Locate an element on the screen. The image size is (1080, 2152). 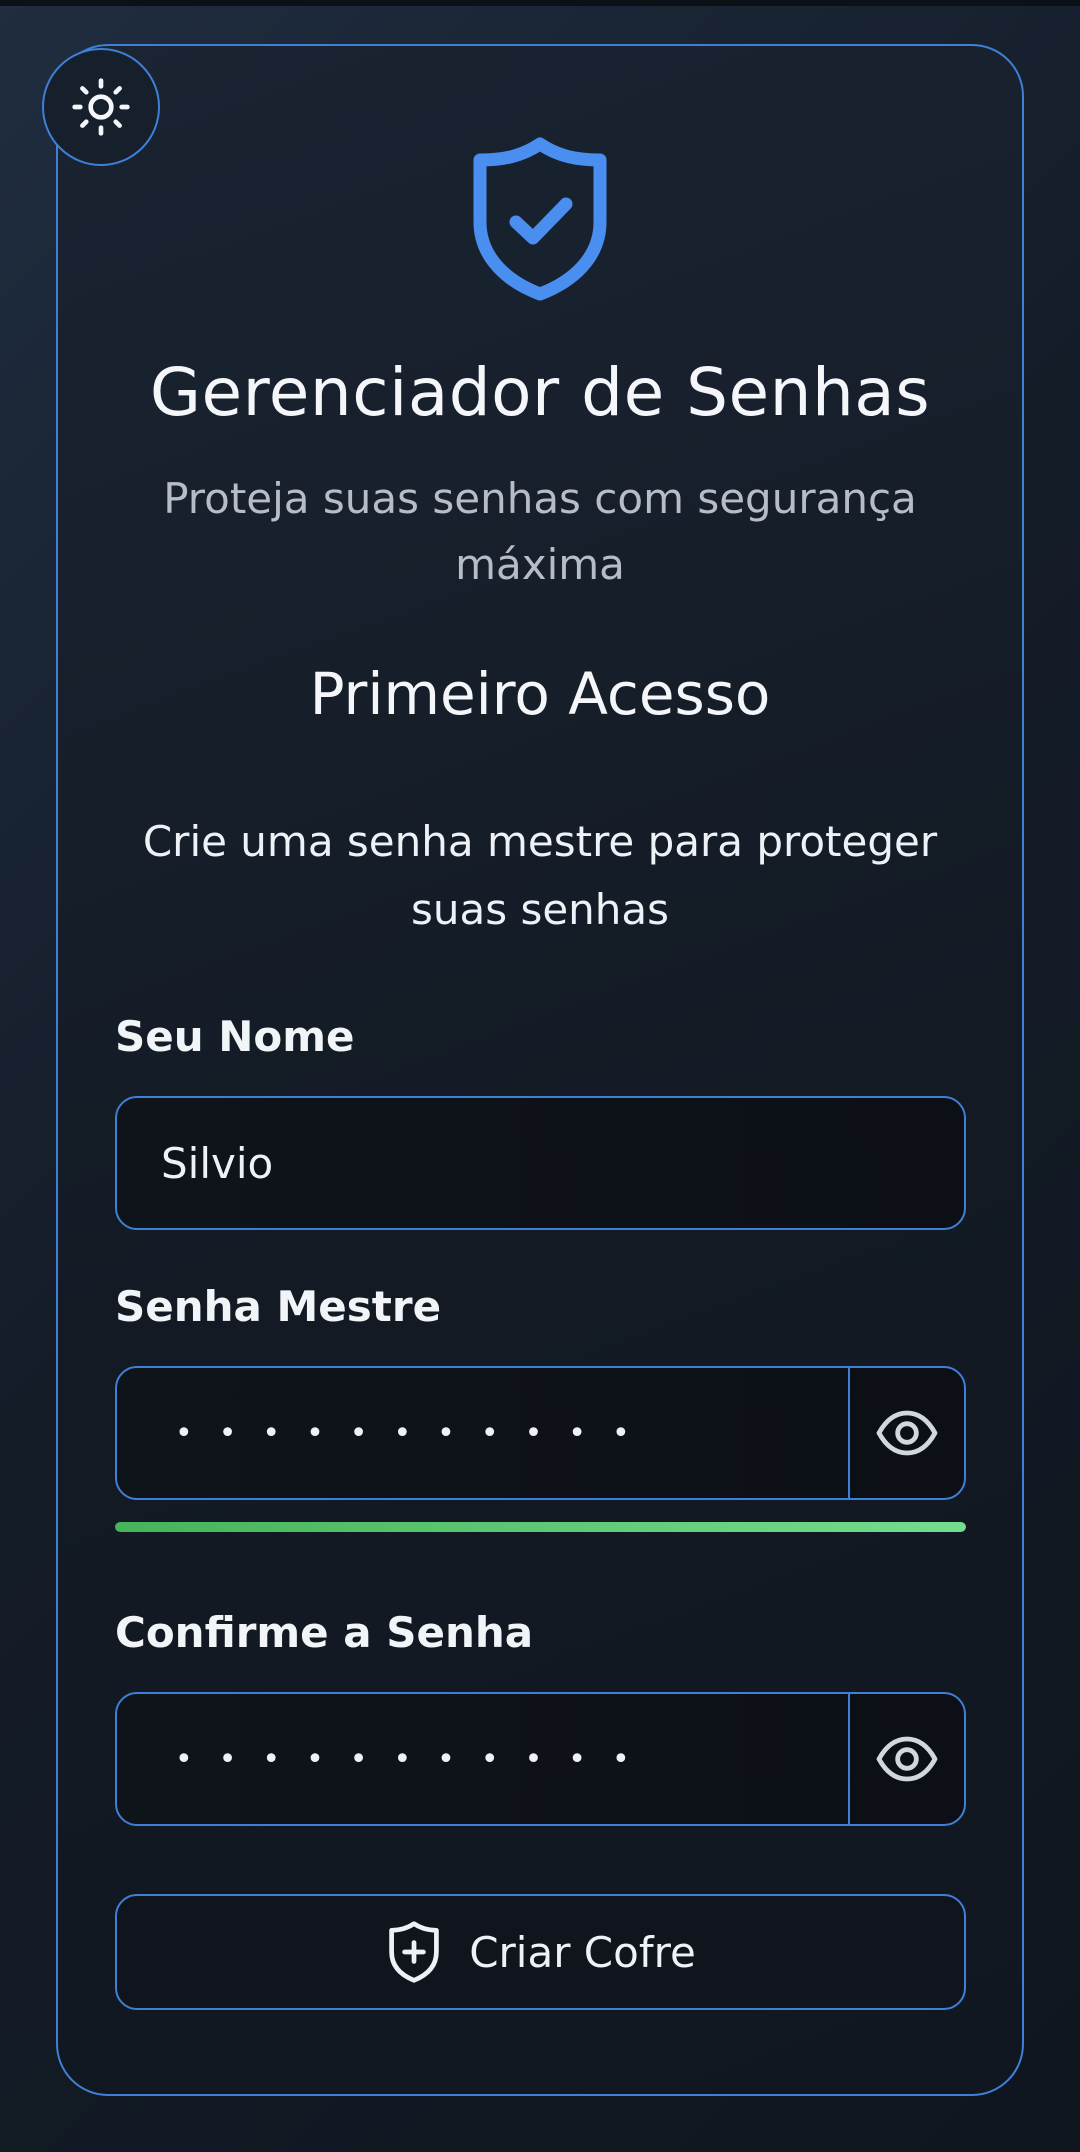
name-field-value: Silvio is located at coordinates (217, 1163).